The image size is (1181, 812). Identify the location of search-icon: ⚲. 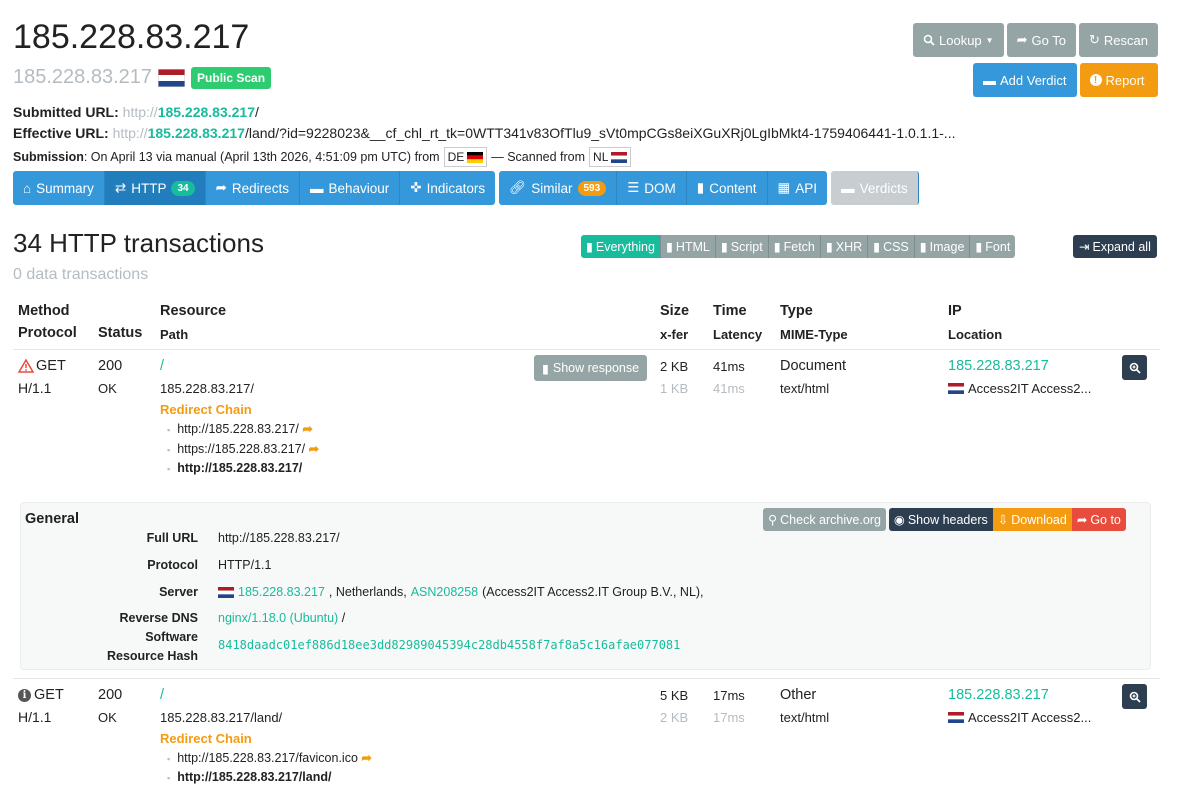
(773, 520).